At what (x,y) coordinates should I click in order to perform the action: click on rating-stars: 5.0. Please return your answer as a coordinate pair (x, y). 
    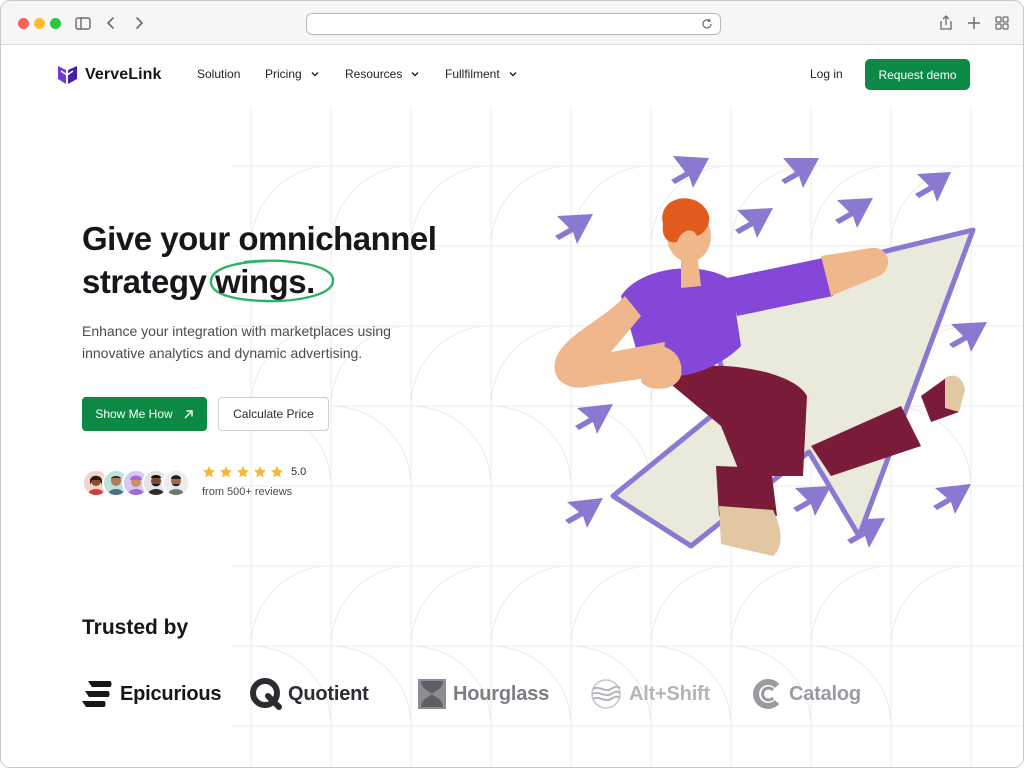
    Looking at the image, I should click on (254, 472).